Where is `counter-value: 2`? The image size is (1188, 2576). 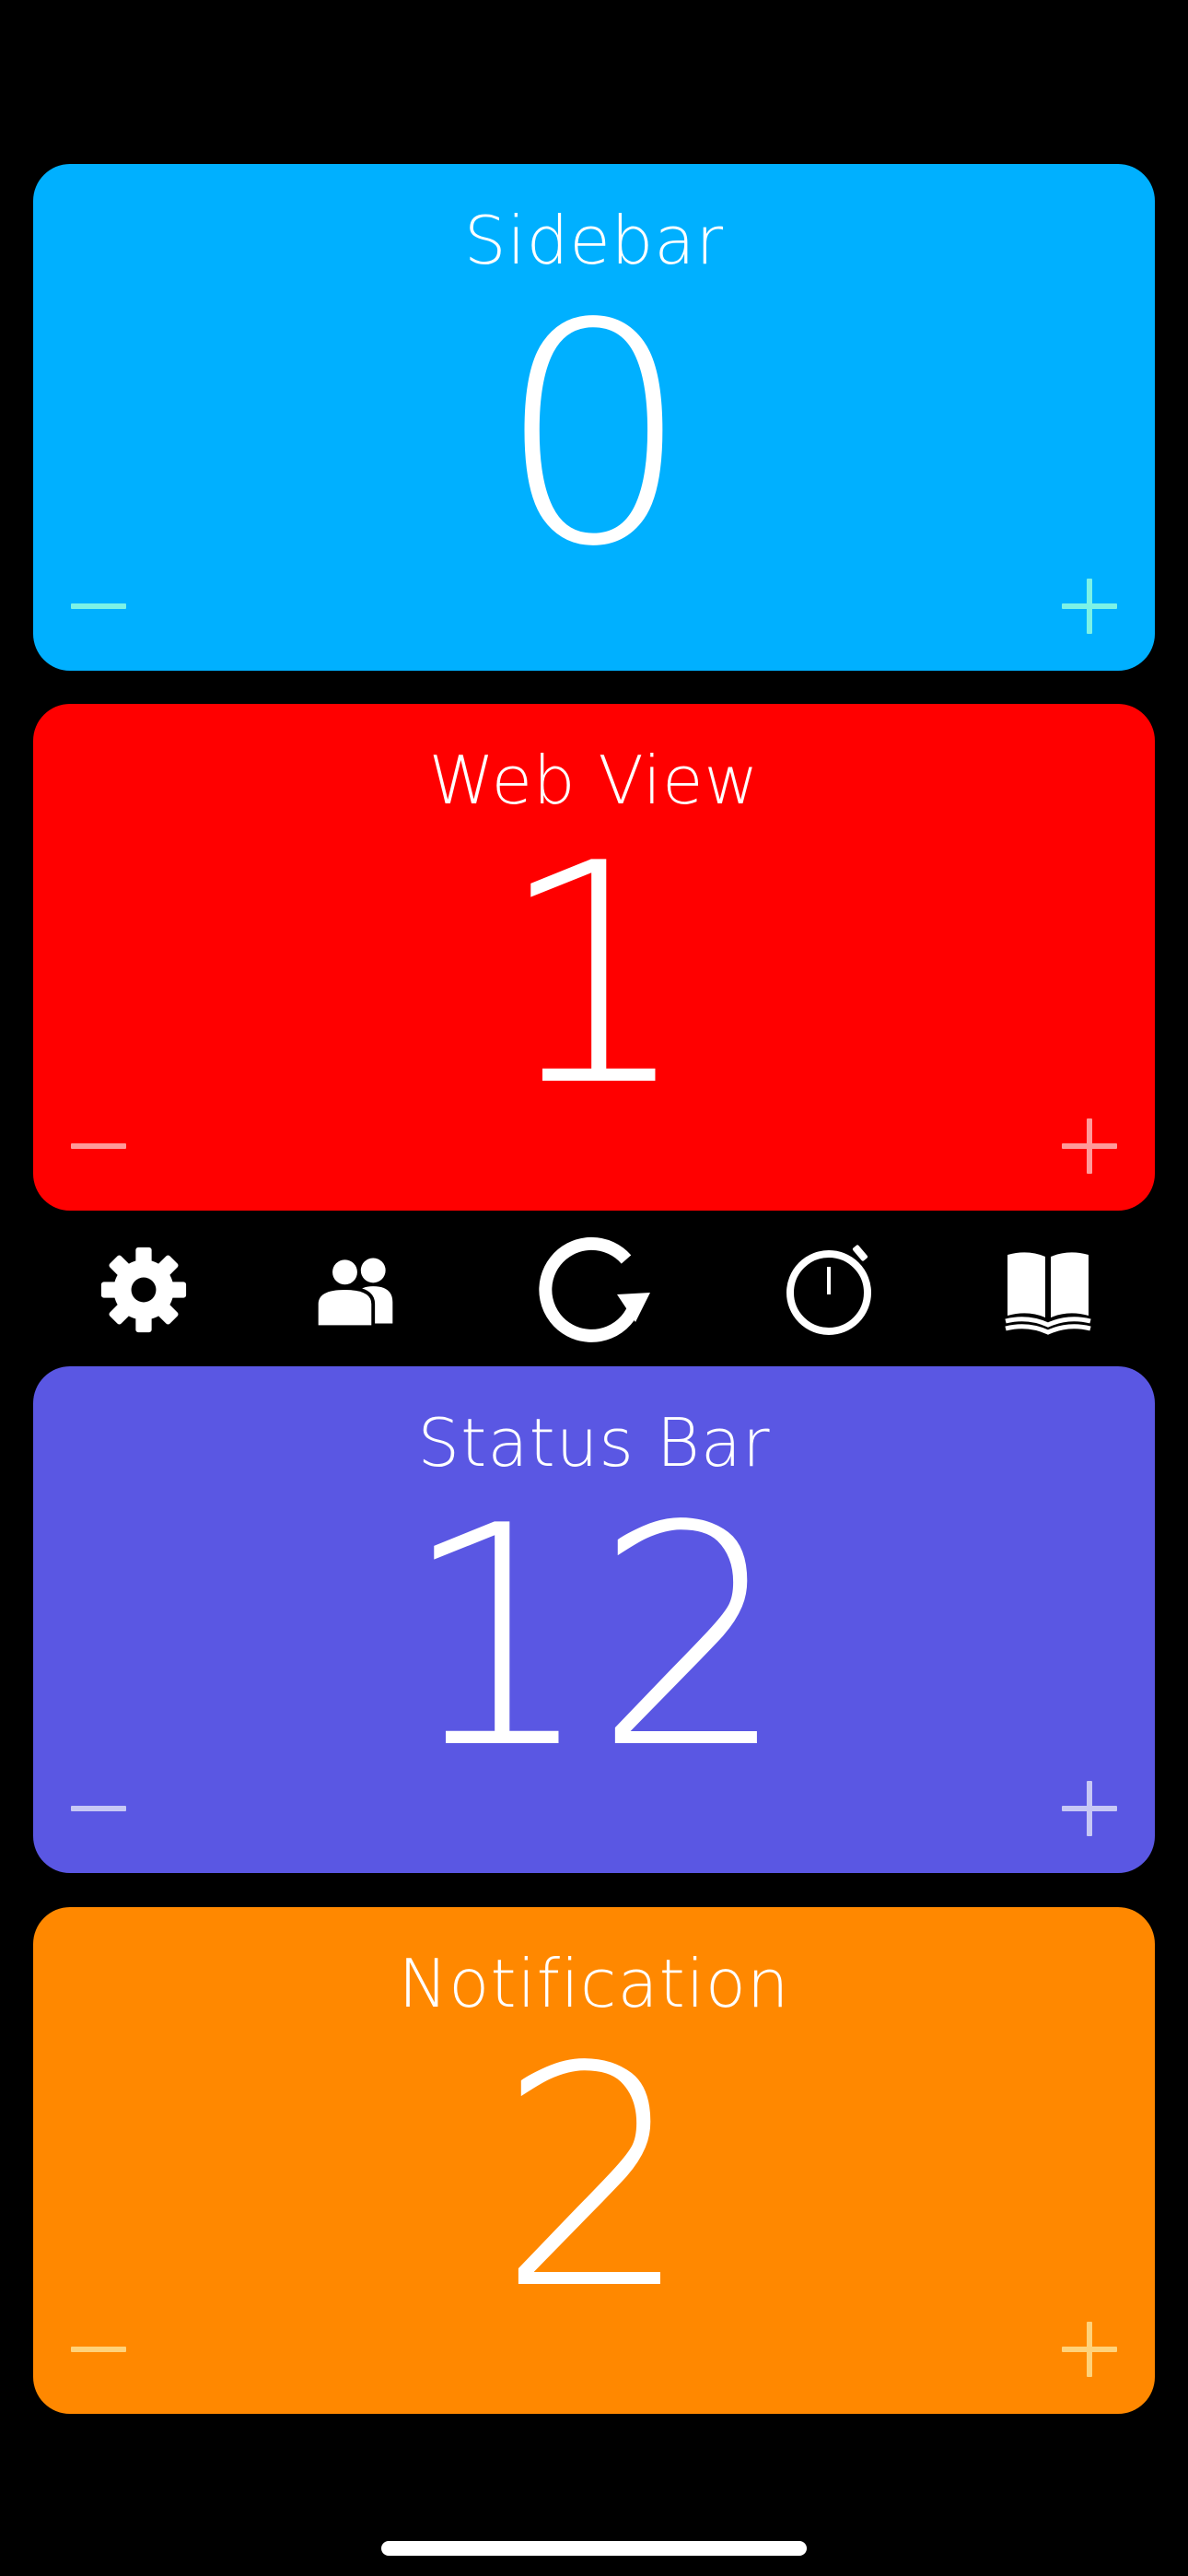
counter-value: 2 is located at coordinates (594, 2179).